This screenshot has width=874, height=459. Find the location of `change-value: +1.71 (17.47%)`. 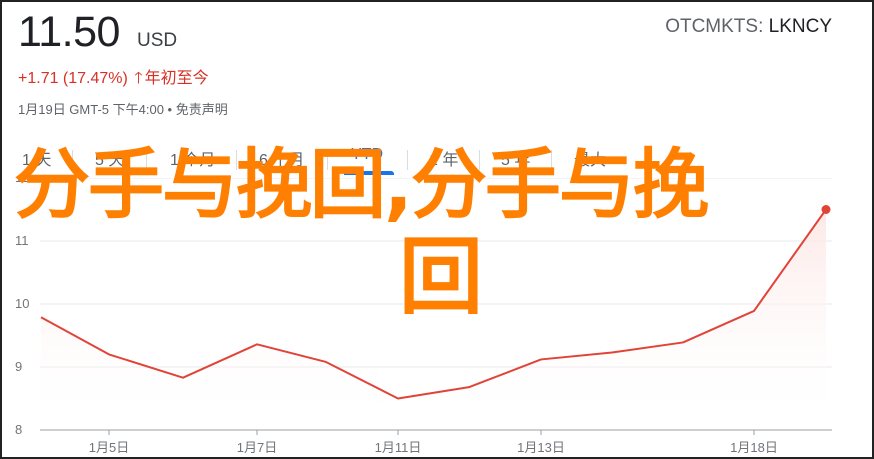

change-value: +1.71 (17.47%) is located at coordinates (73, 78).